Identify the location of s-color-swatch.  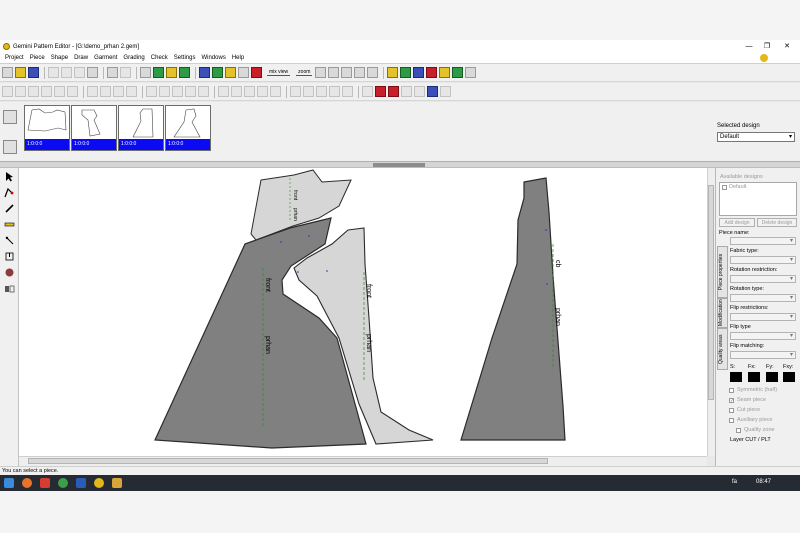
(736, 377).